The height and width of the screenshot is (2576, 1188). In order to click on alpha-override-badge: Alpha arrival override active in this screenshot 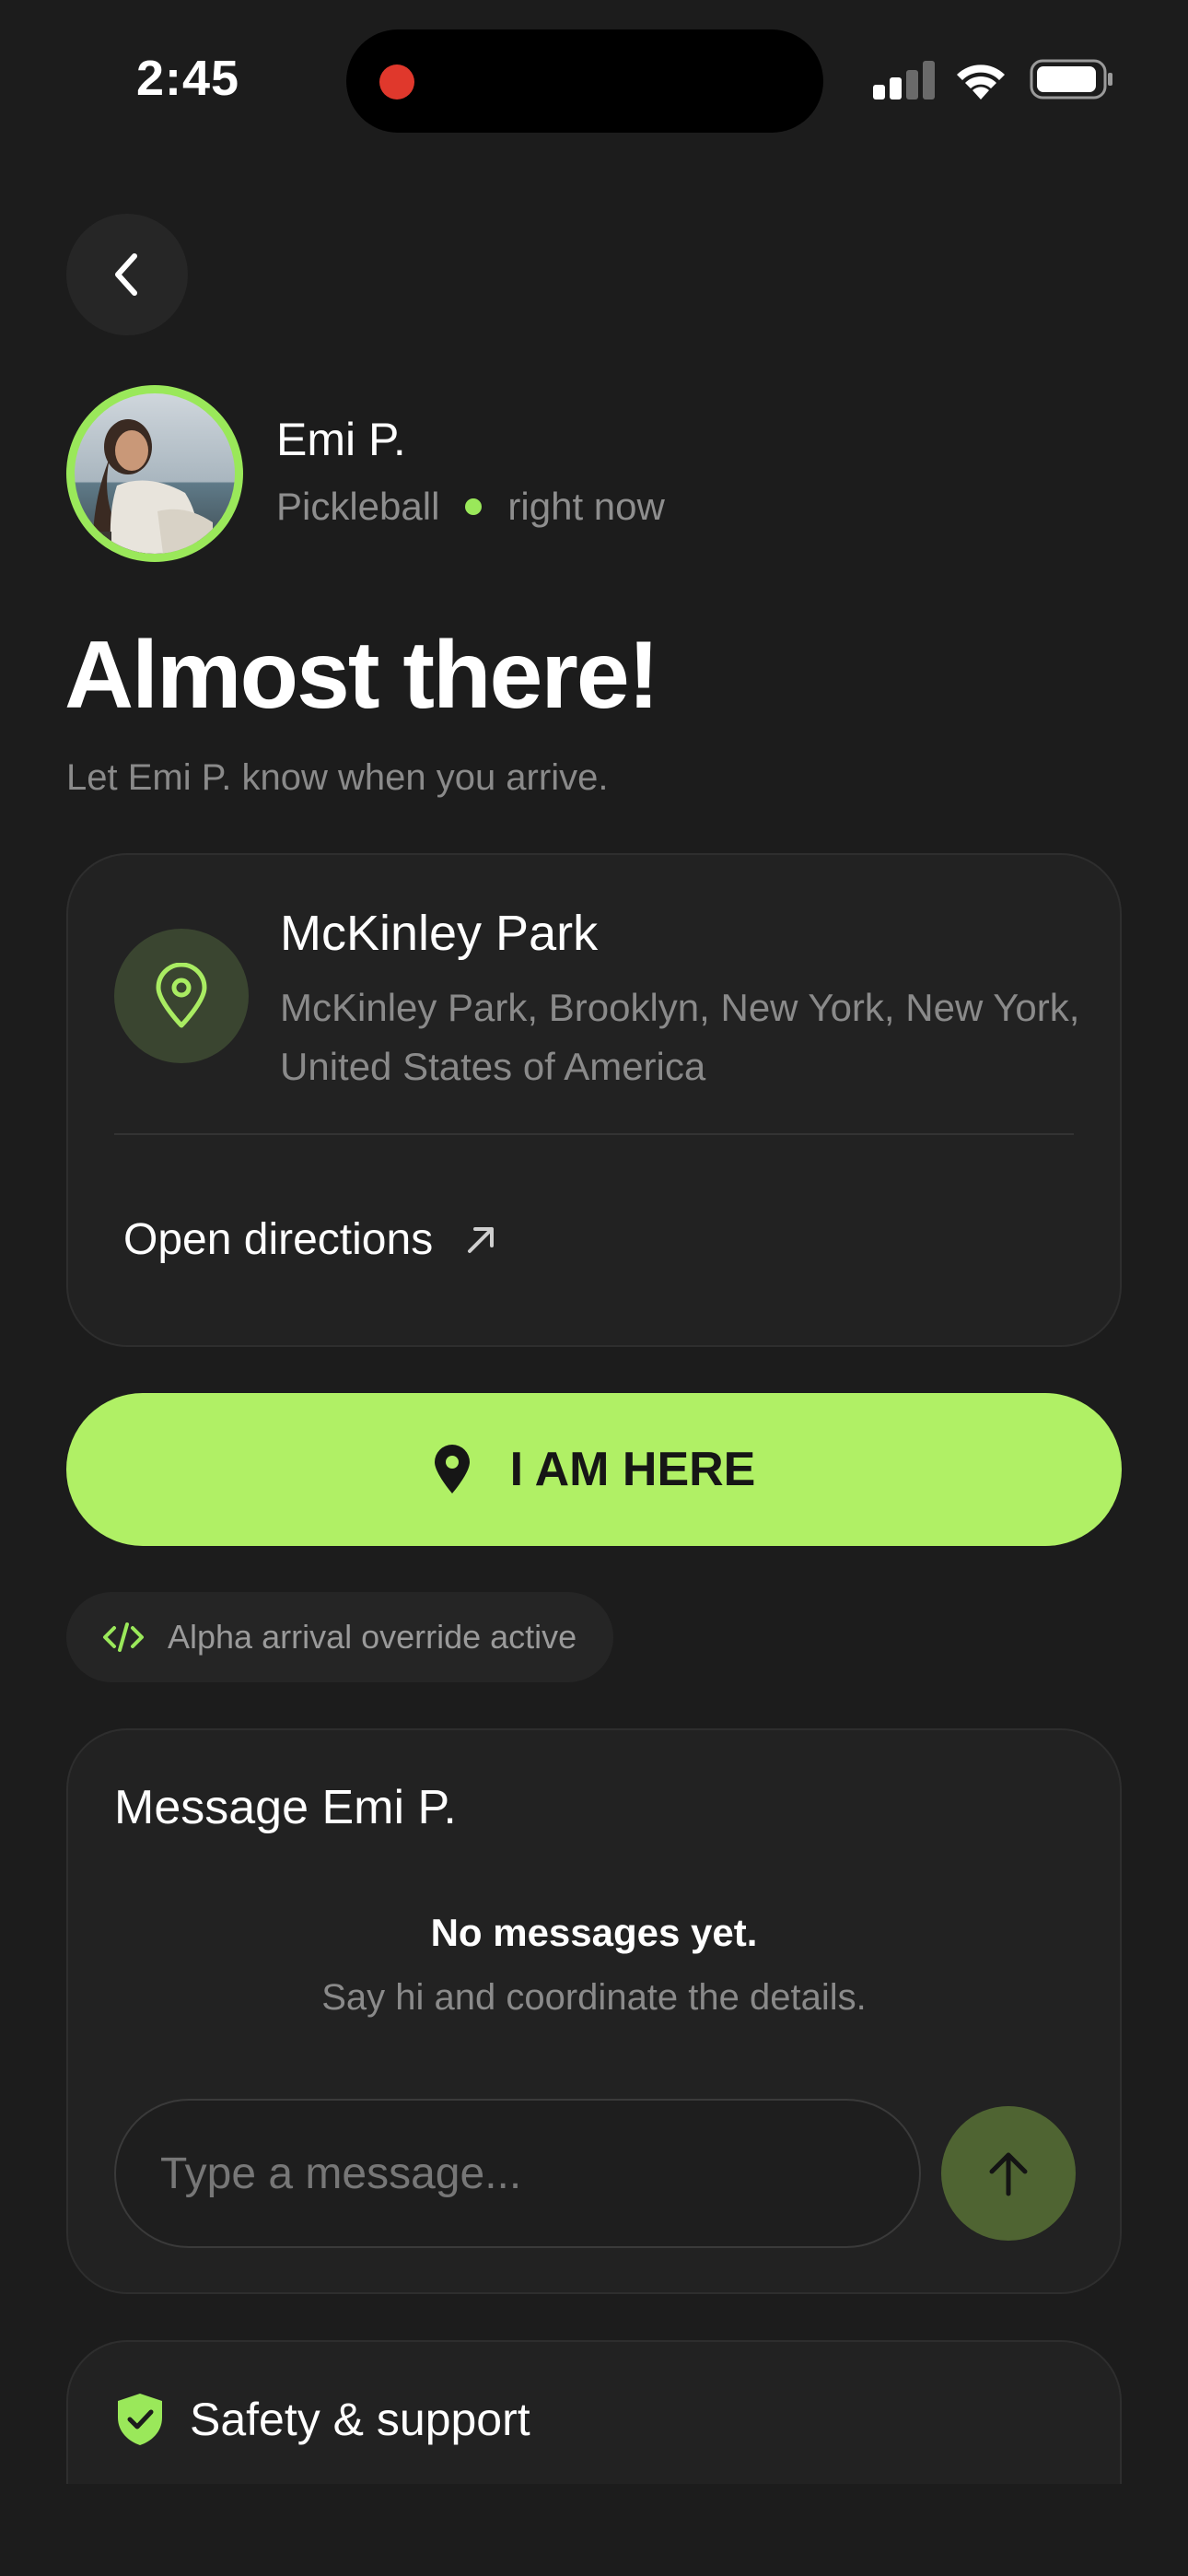, I will do `click(340, 1637)`.